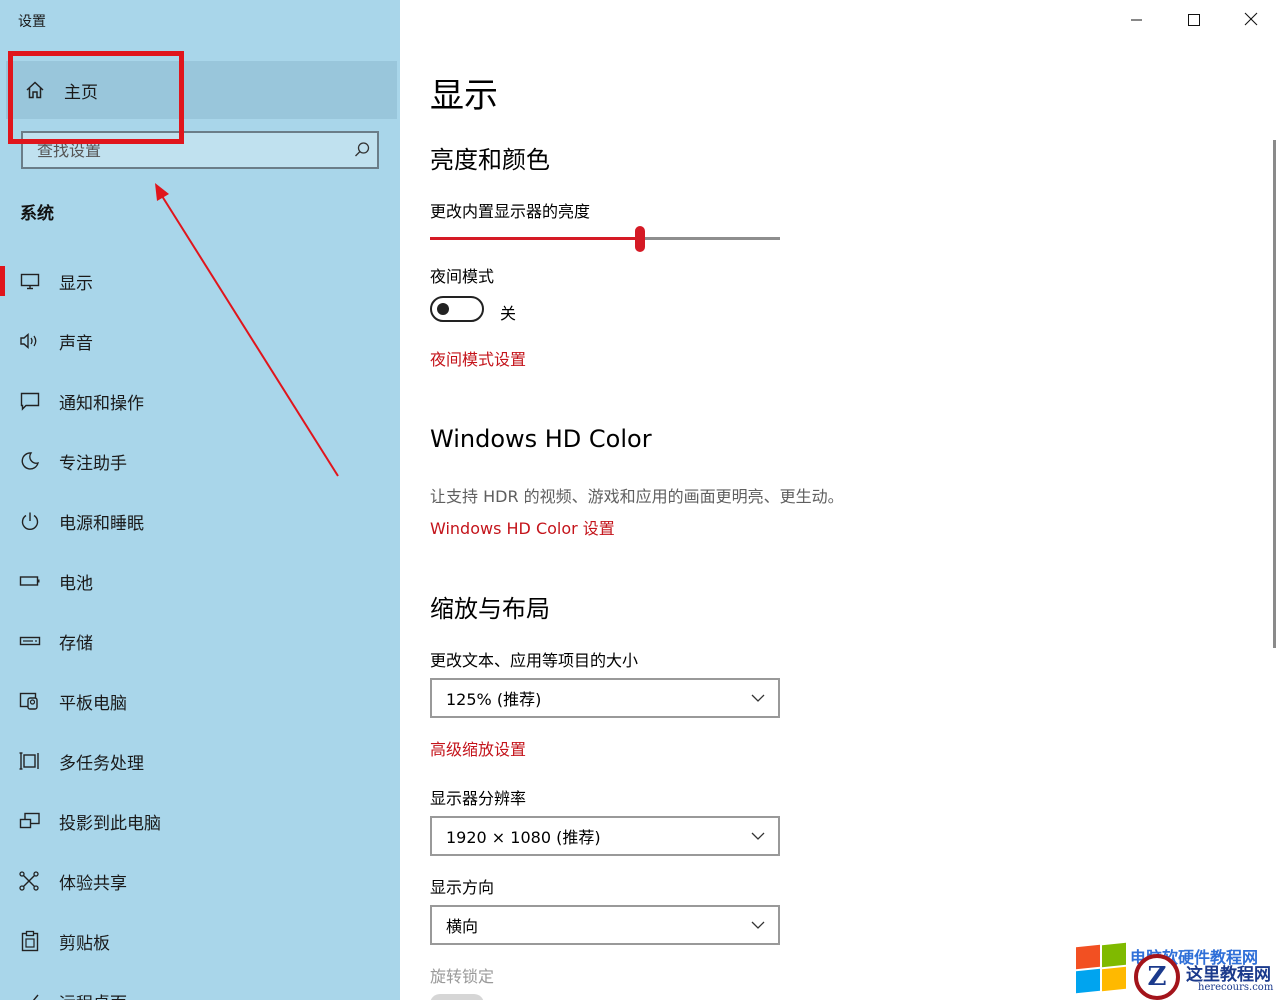 The image size is (1279, 1000). What do you see at coordinates (457, 309) in the screenshot?
I see `night-mode-toggle` at bounding box center [457, 309].